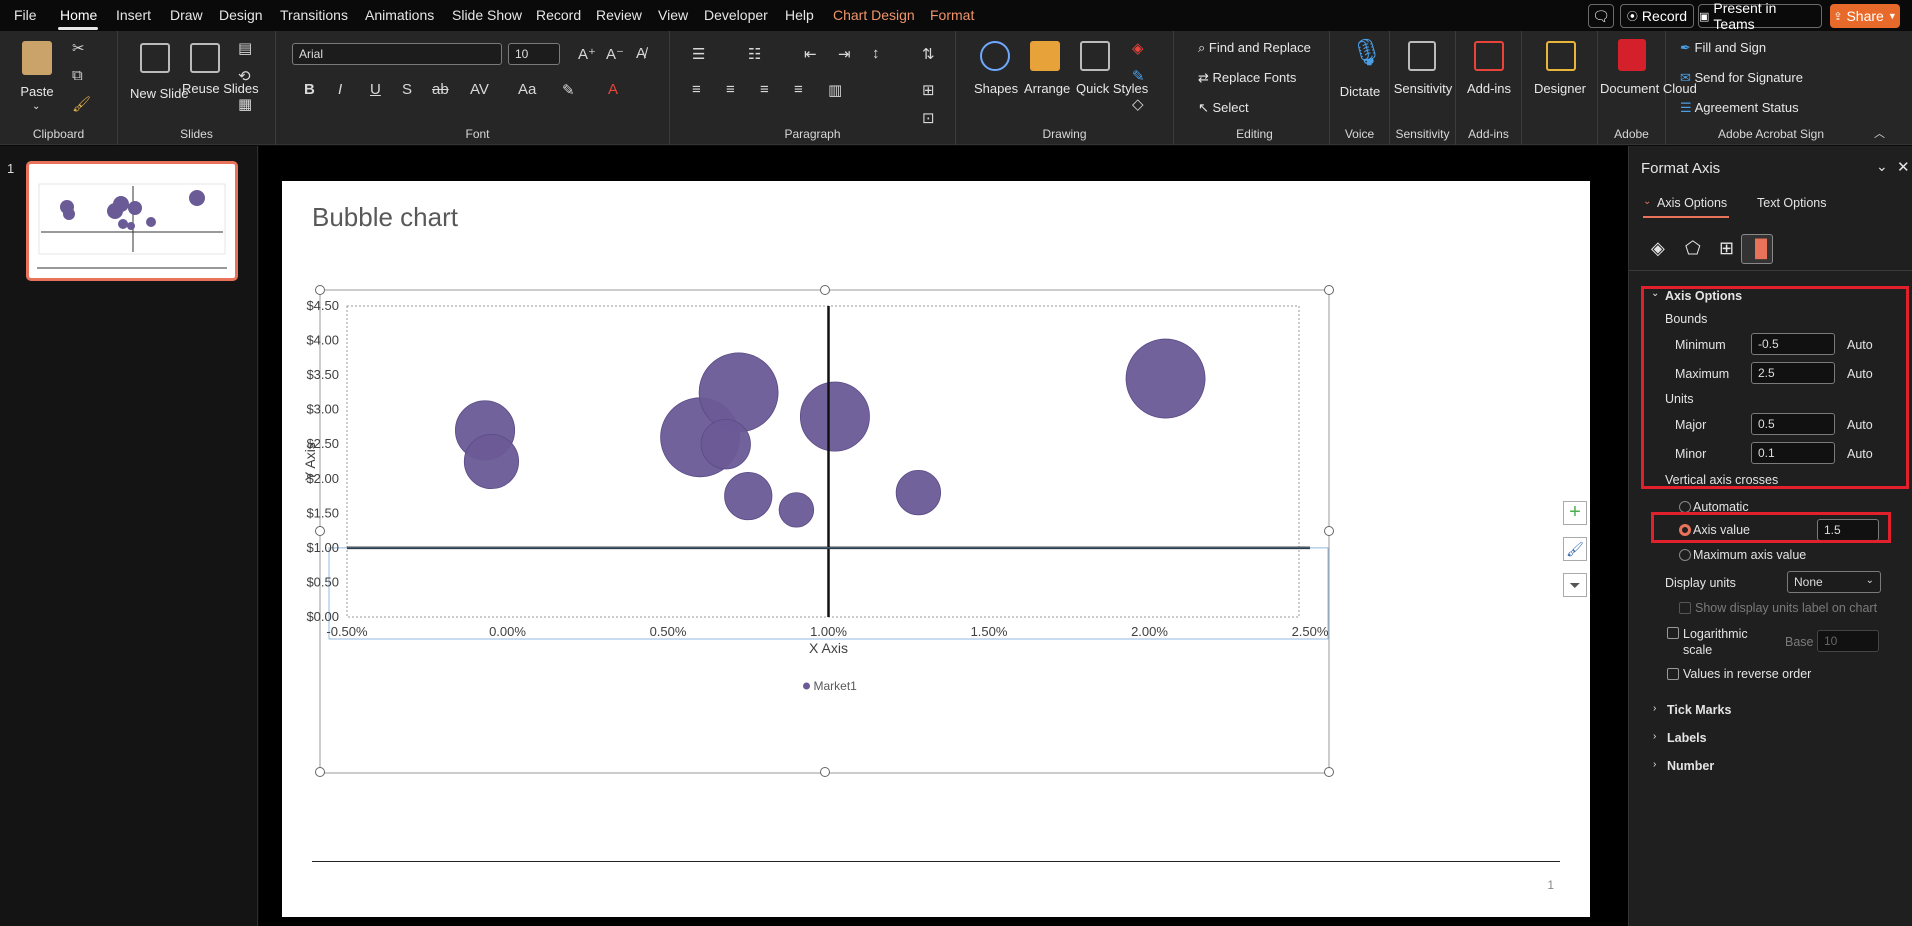 This screenshot has width=1912, height=926. Describe the element at coordinates (764, 89) in the screenshot. I see `align-right-icon: ≡` at that location.